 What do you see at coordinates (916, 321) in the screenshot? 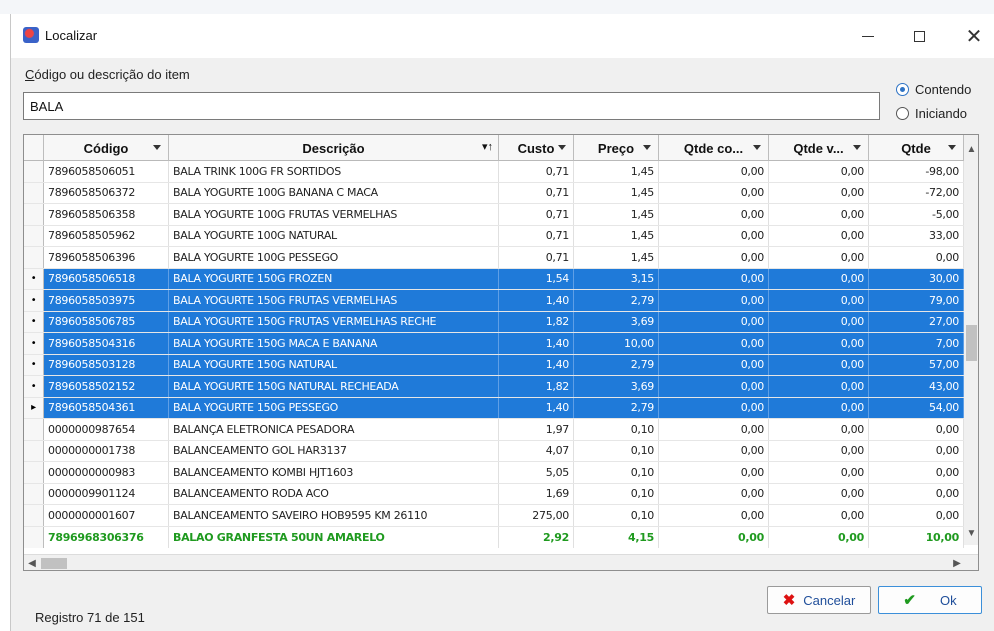
I see `table-cell: 27,00` at bounding box center [916, 321].